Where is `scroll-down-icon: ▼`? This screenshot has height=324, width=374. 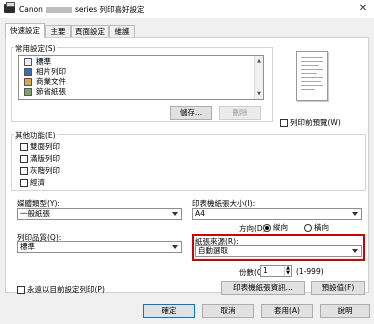
scroll-down-icon: ▼ is located at coordinates (259, 94).